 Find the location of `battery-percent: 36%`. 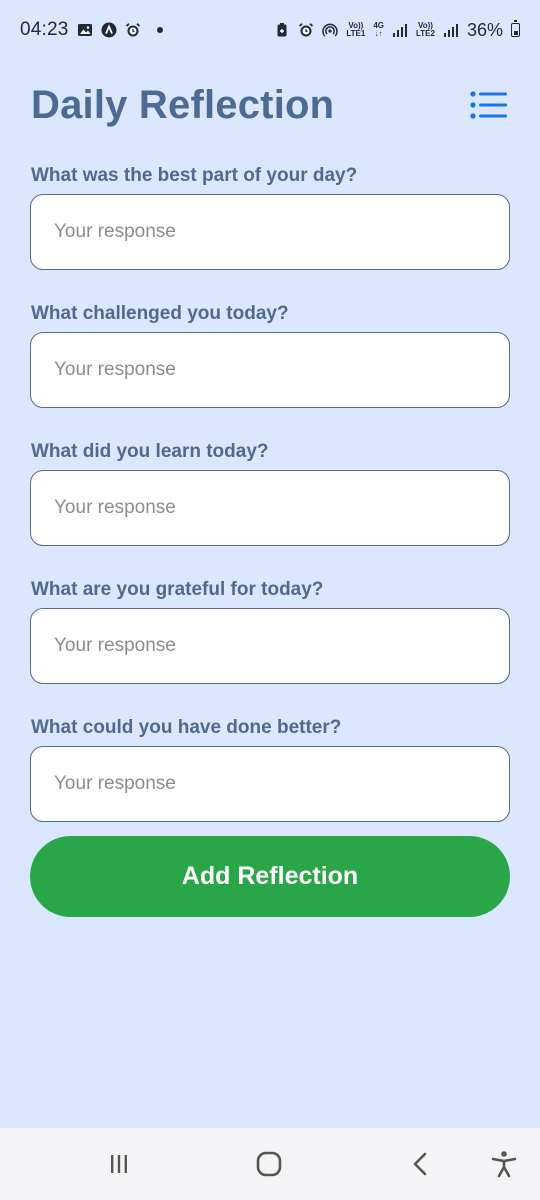

battery-percent: 36% is located at coordinates (484, 29).